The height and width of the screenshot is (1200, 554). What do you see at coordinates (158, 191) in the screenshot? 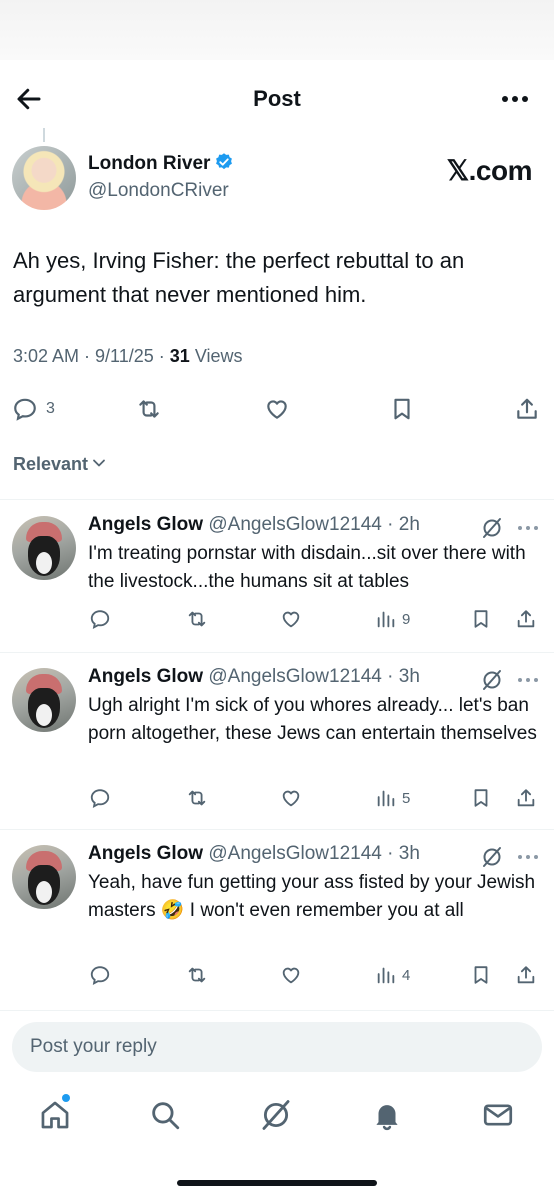
I see `author-handle: @LondonCRiver` at bounding box center [158, 191].